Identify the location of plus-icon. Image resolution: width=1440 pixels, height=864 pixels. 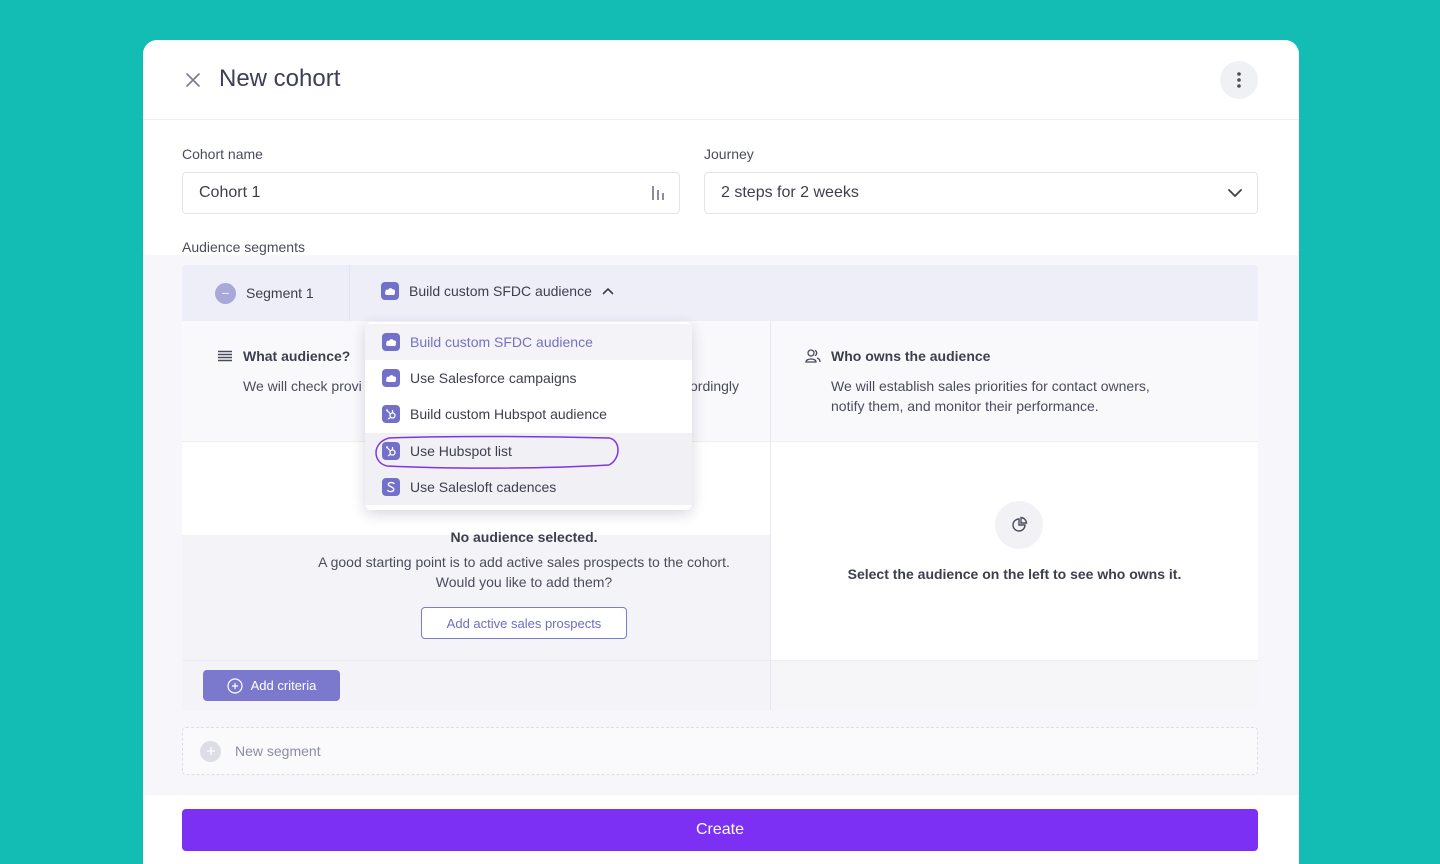
(210, 751).